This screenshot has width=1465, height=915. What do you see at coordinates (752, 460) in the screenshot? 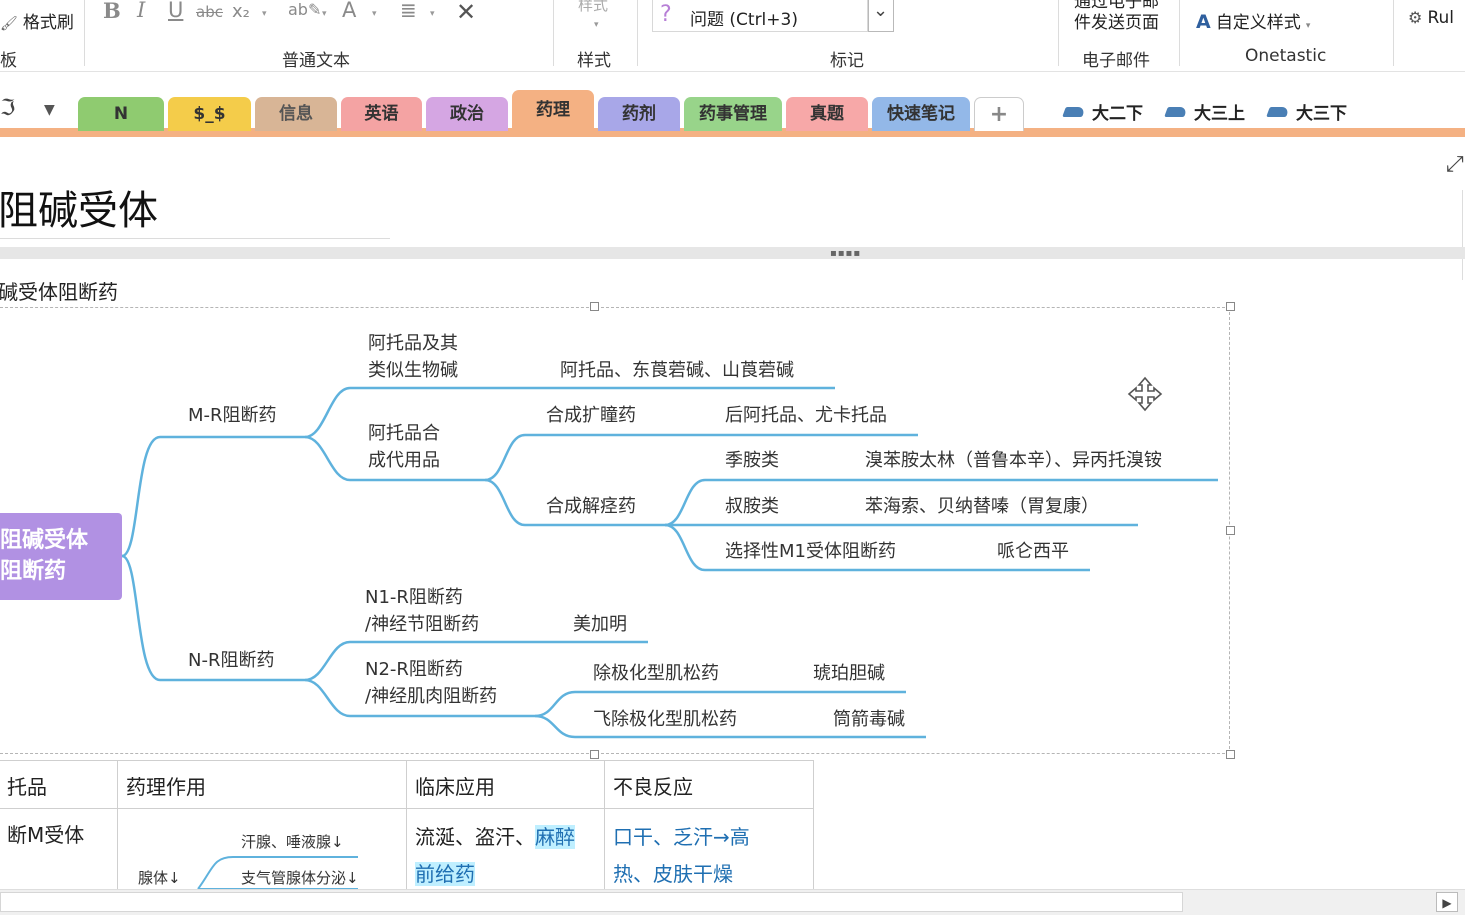
I see `mindmap-node-quaternary: 季胺类` at bounding box center [752, 460].